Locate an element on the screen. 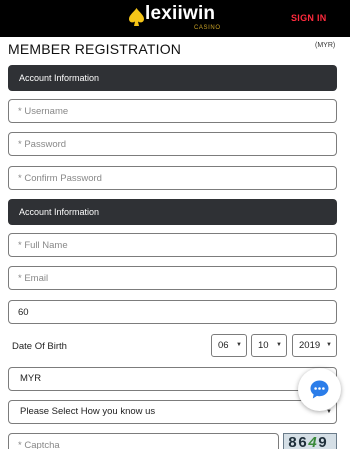  dob-month-select: 06 ▼ is located at coordinates (229, 345).